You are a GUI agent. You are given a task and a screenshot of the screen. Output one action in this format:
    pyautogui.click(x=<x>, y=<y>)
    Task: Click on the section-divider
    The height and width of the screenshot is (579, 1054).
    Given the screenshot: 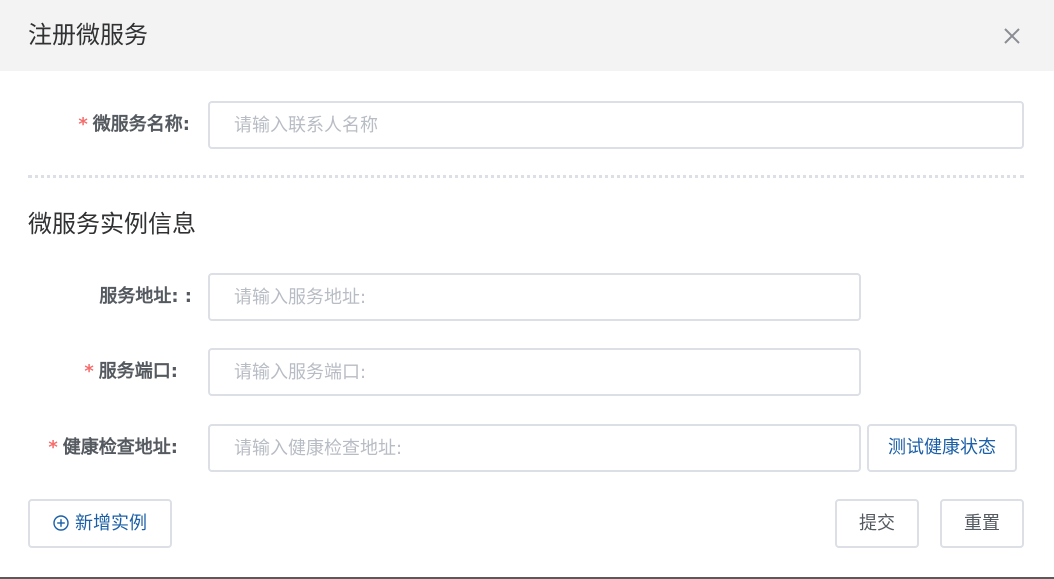 What is the action you would take?
    pyautogui.click(x=526, y=176)
    